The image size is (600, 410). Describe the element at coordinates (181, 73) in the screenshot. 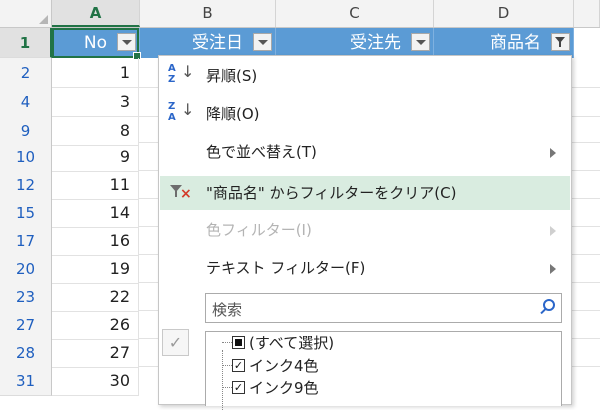

I see `sort-a-z-icon: A Z ↓` at that location.